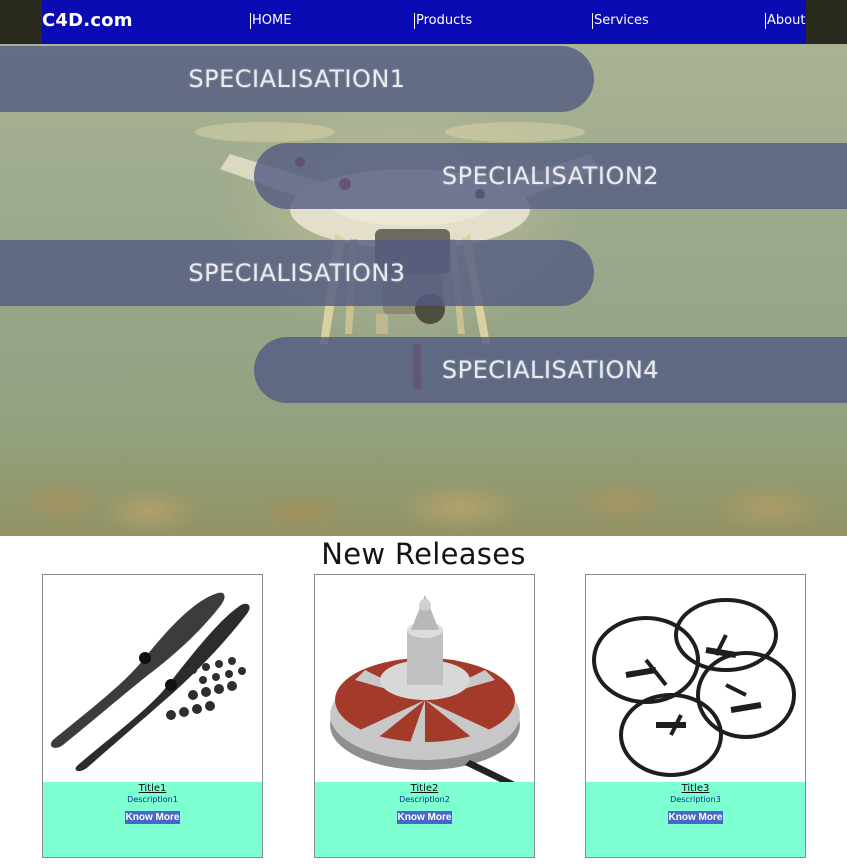 Image resolution: width=847 pixels, height=868 pixels. I want to click on card-body-2: Title2 Description2 Know More, so click(424, 819).